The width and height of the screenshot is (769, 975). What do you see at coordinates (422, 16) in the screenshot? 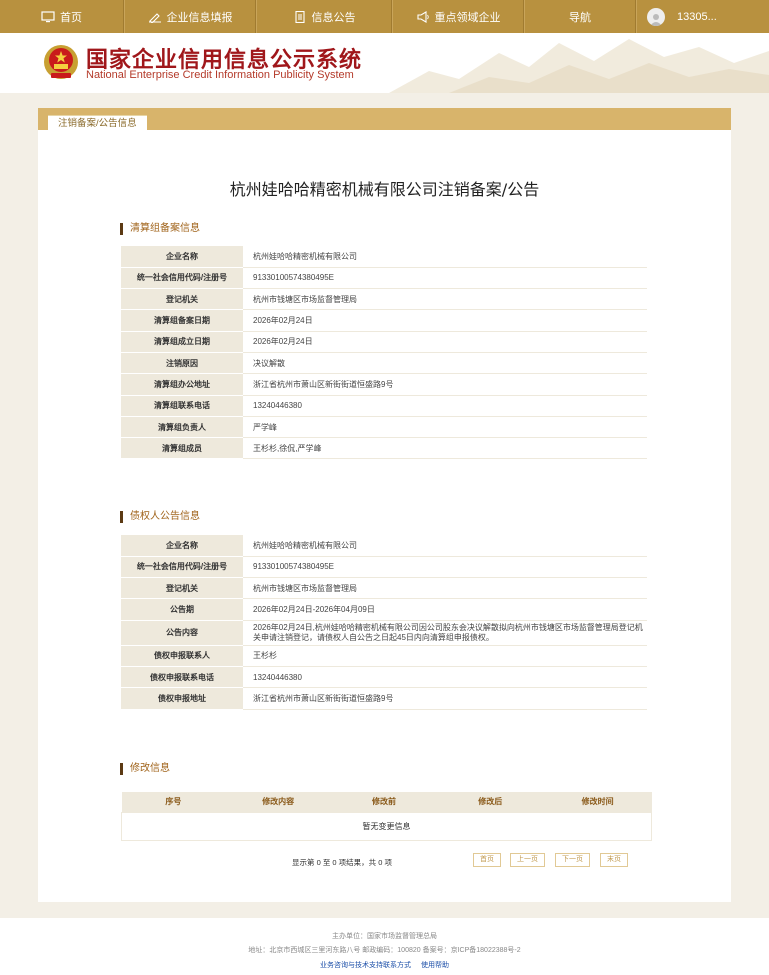
I see `megaphone-icon` at bounding box center [422, 16].